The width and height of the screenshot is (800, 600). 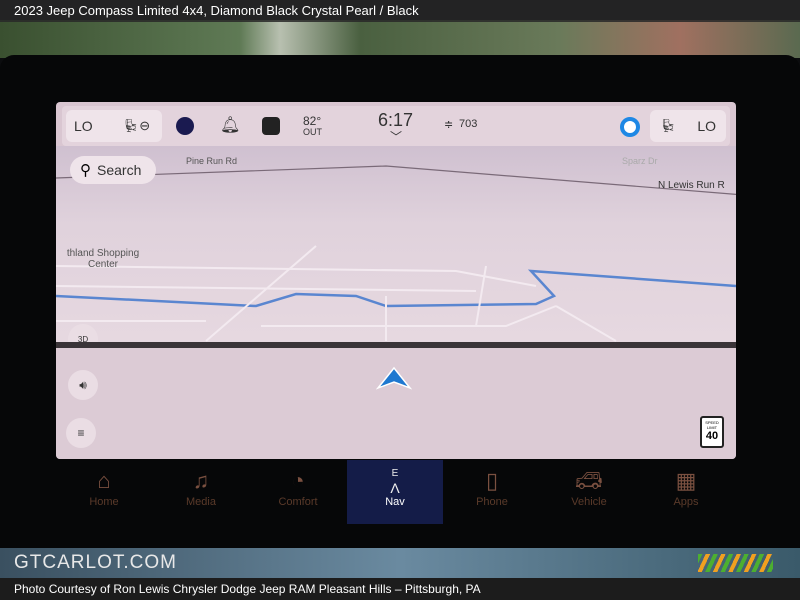 I want to click on drive-mode-icon, so click(x=271, y=126).